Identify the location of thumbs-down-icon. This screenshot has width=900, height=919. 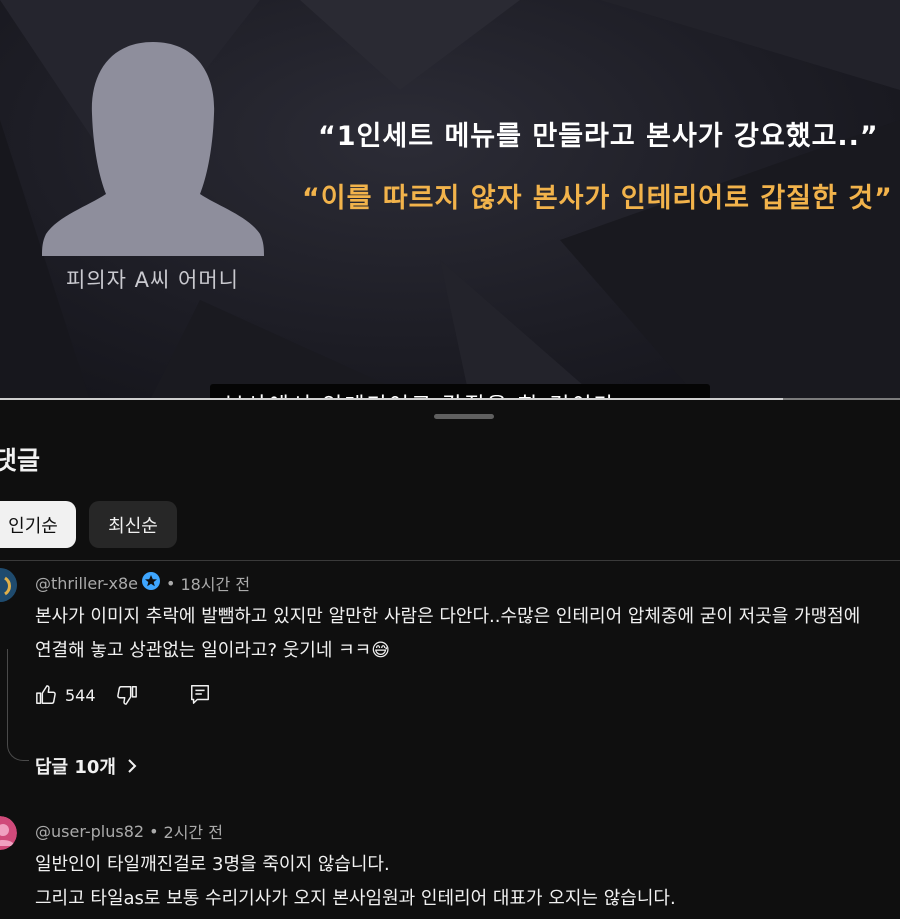
(127, 695).